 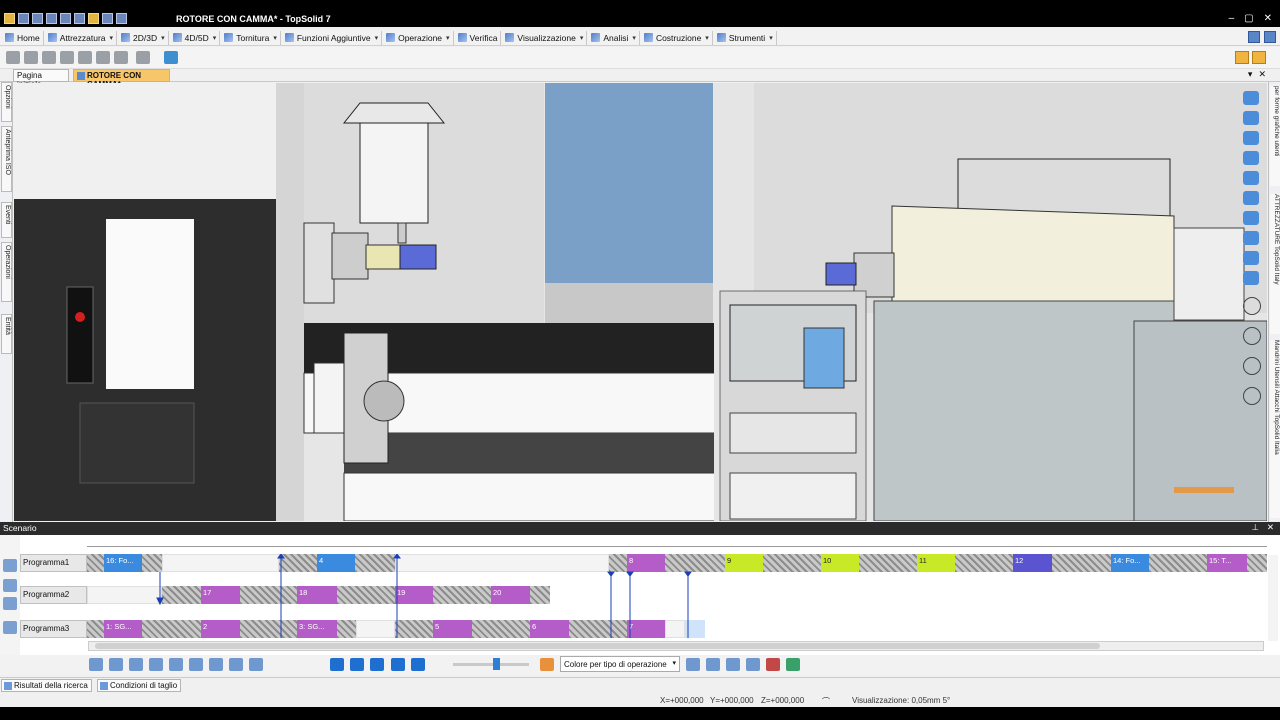 What do you see at coordinates (1232, 18) in the screenshot?
I see `minimize-button: –` at bounding box center [1232, 18].